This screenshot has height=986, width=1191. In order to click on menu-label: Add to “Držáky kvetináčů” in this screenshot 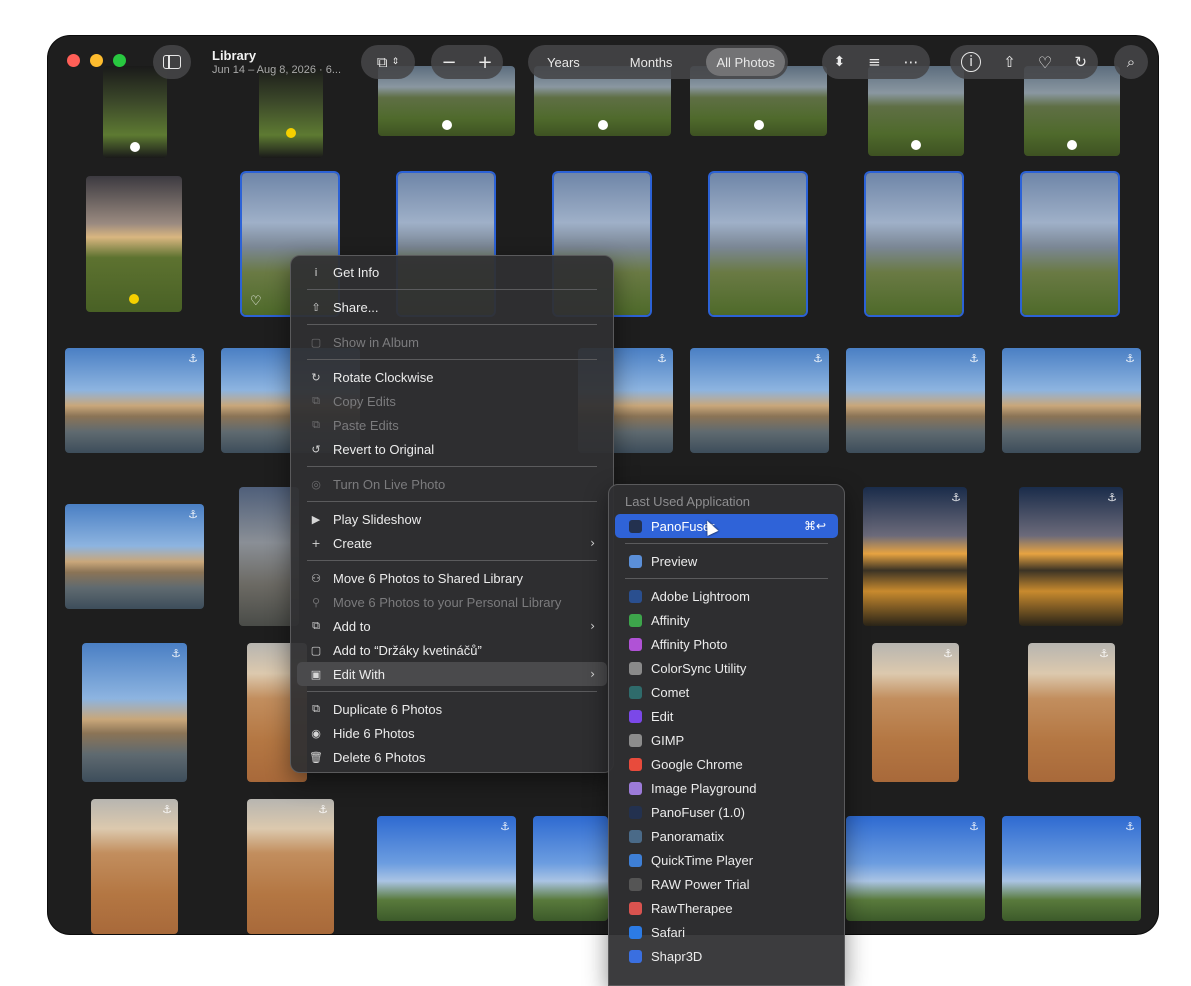, I will do `click(407, 650)`.